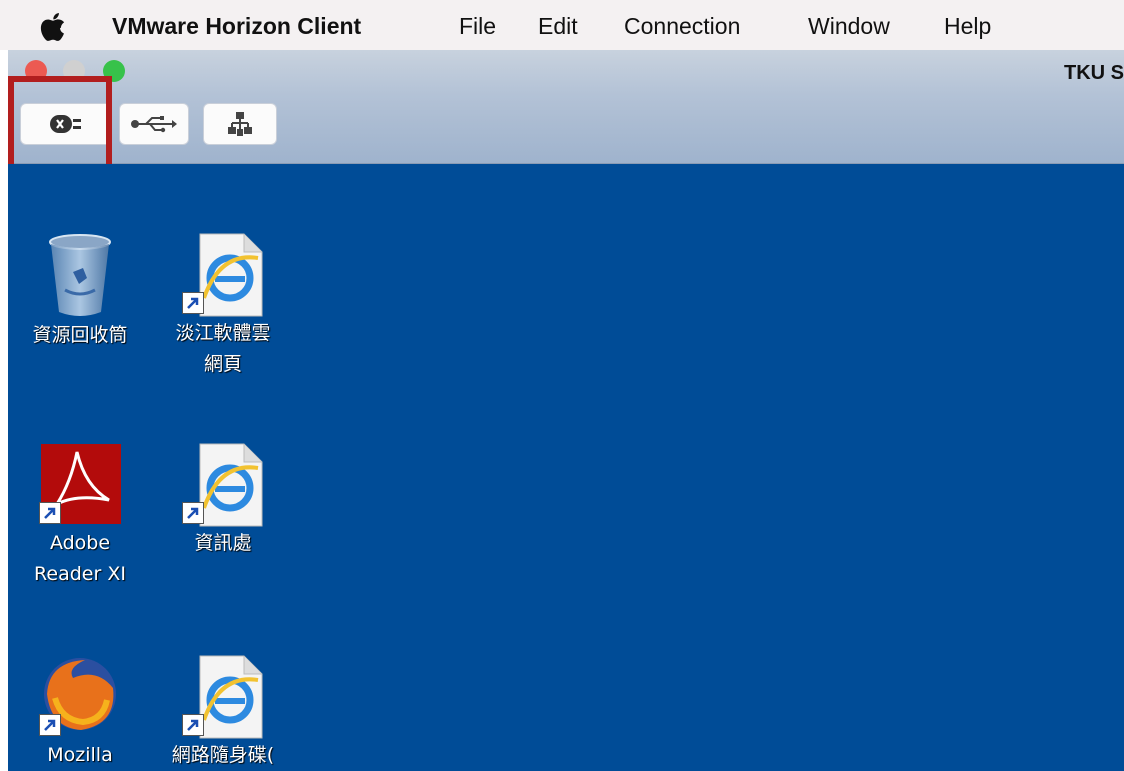 This screenshot has width=1124, height=771. Describe the element at coordinates (236, 26) in the screenshot. I see `menu-app-name: VMware Horizon Client` at that location.